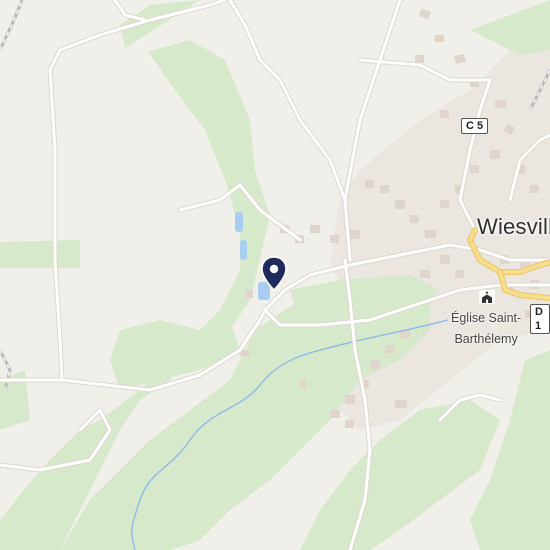 This screenshot has height=550, width=550. Describe the element at coordinates (540, 319) in the screenshot. I see `road-shield-d1: D 1` at that location.